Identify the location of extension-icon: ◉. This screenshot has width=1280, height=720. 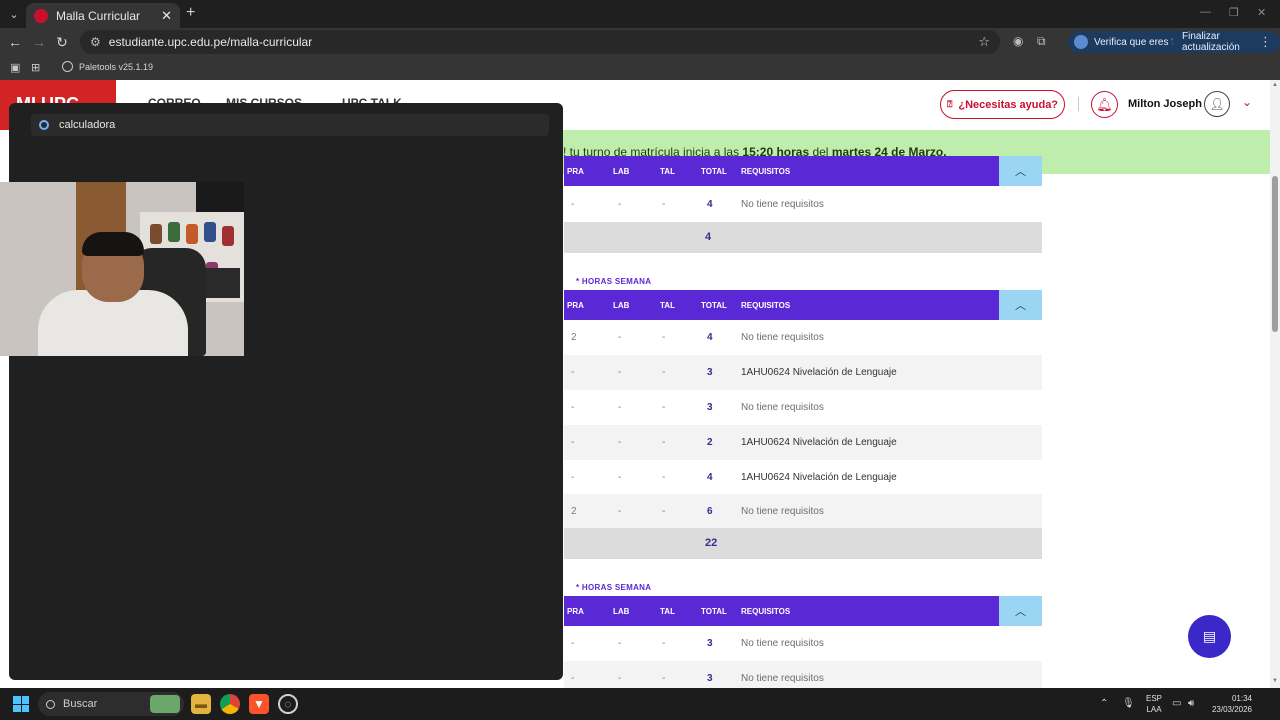
(1018, 41).